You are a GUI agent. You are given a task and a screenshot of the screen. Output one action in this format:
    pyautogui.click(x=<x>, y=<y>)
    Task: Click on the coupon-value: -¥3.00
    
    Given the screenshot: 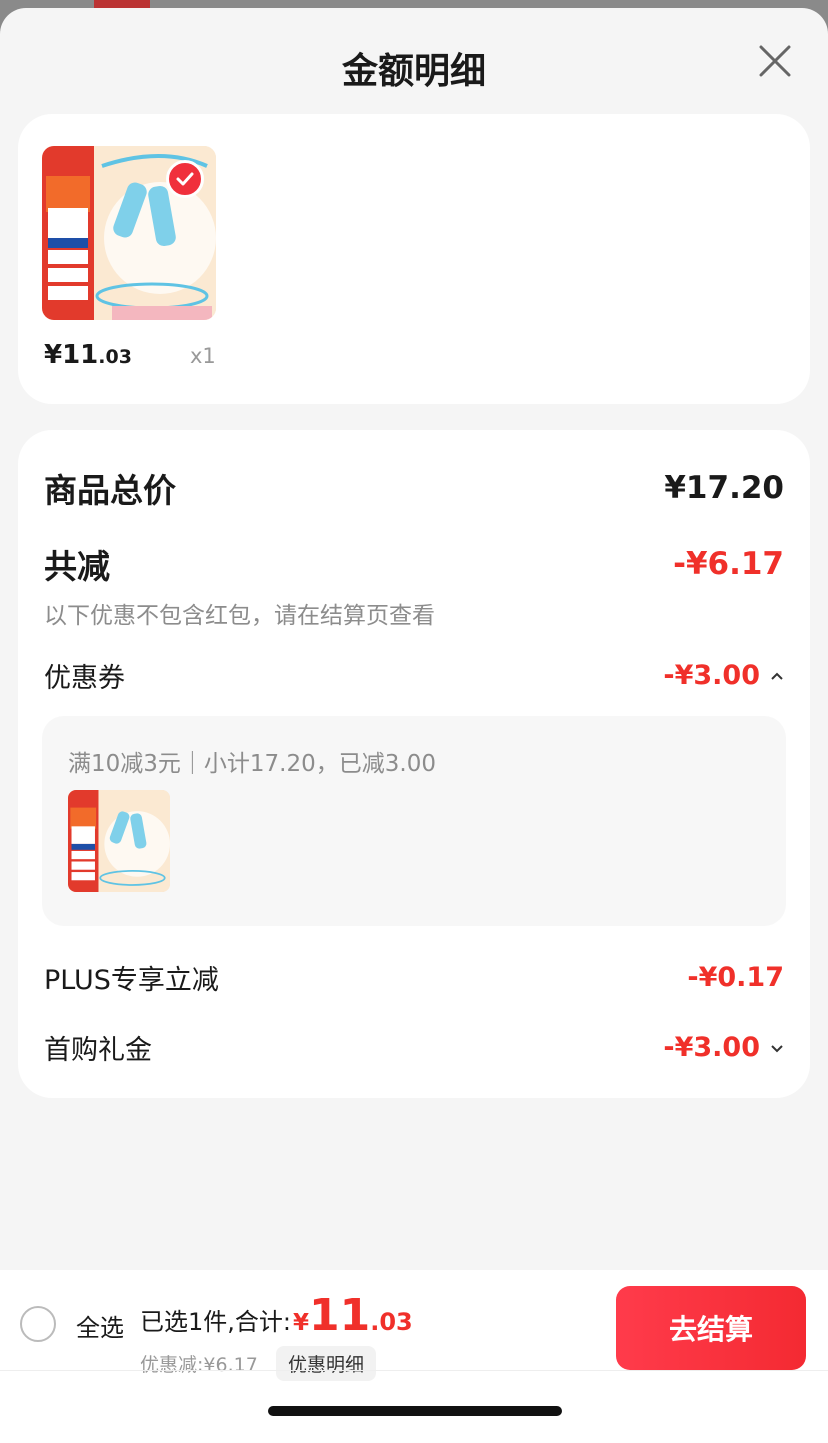 What is the action you would take?
    pyautogui.click(x=723, y=675)
    